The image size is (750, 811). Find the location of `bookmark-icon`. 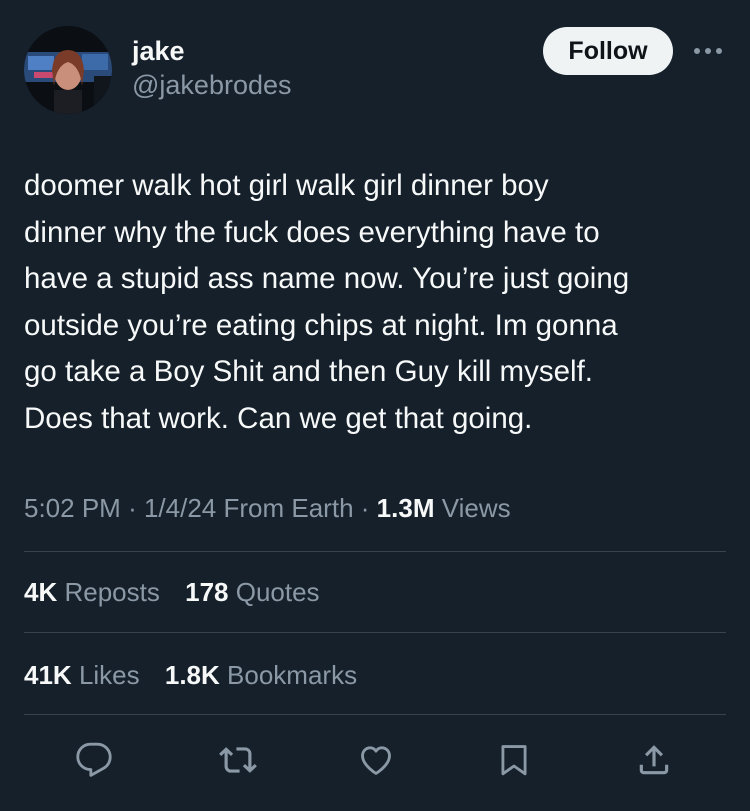

bookmark-icon is located at coordinates (514, 760).